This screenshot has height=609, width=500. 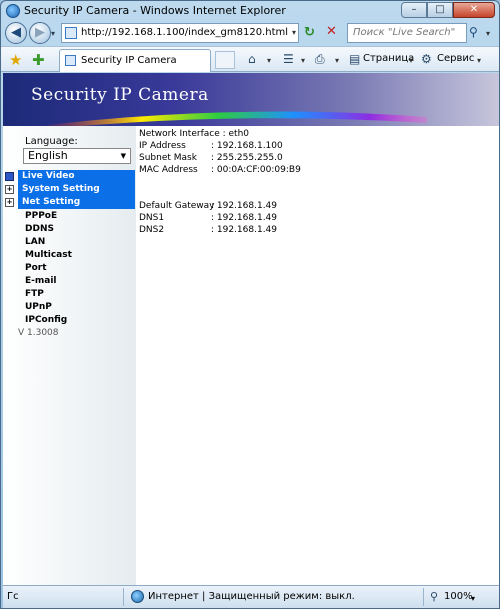 What do you see at coordinates (76, 176) in the screenshot?
I see `menu-live-video: Live Video` at bounding box center [76, 176].